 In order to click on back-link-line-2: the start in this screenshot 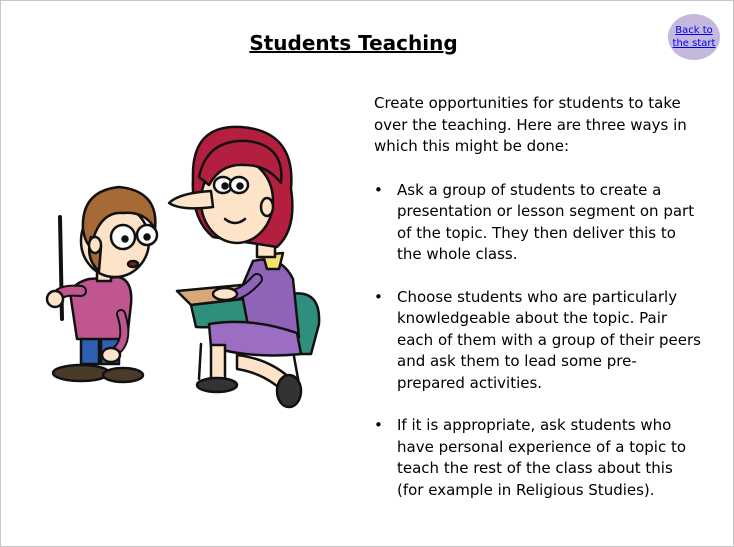, I will do `click(694, 43)`.